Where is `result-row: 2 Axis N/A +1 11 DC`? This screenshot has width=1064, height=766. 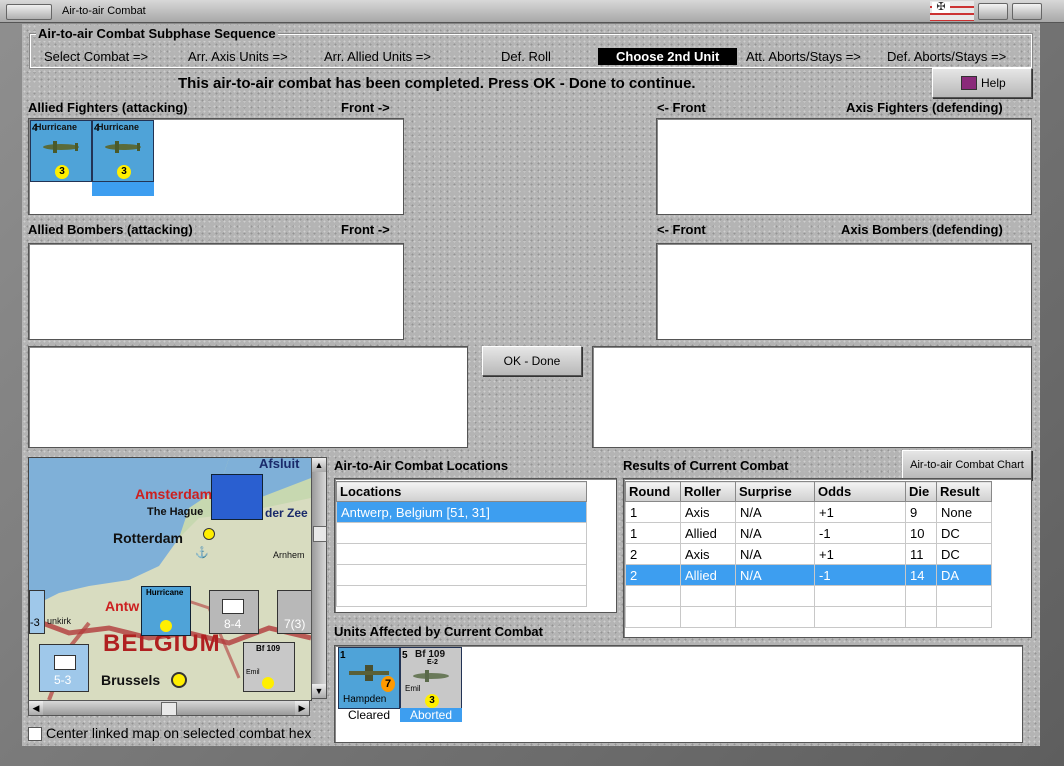 result-row: 2 Axis N/A +1 11 DC is located at coordinates (808, 554).